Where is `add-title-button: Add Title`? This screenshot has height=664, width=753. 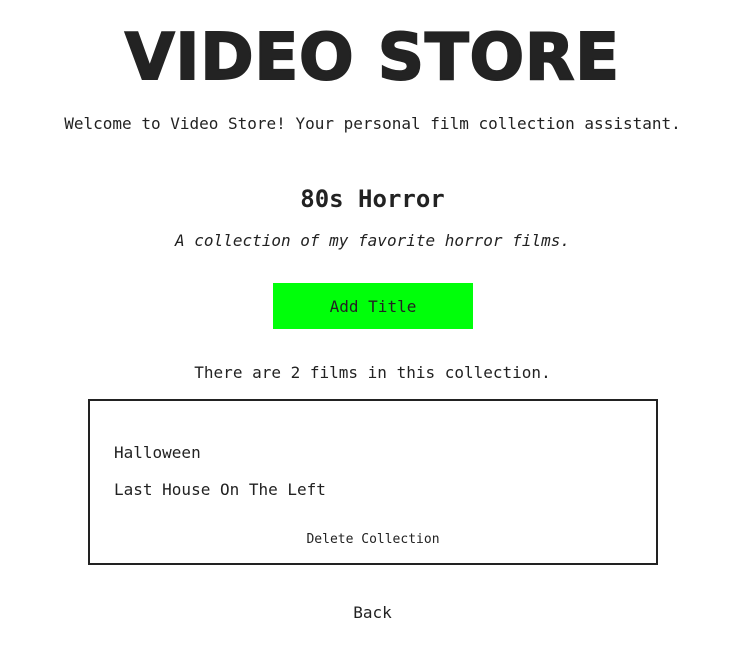
add-title-button: Add Title is located at coordinates (373, 306).